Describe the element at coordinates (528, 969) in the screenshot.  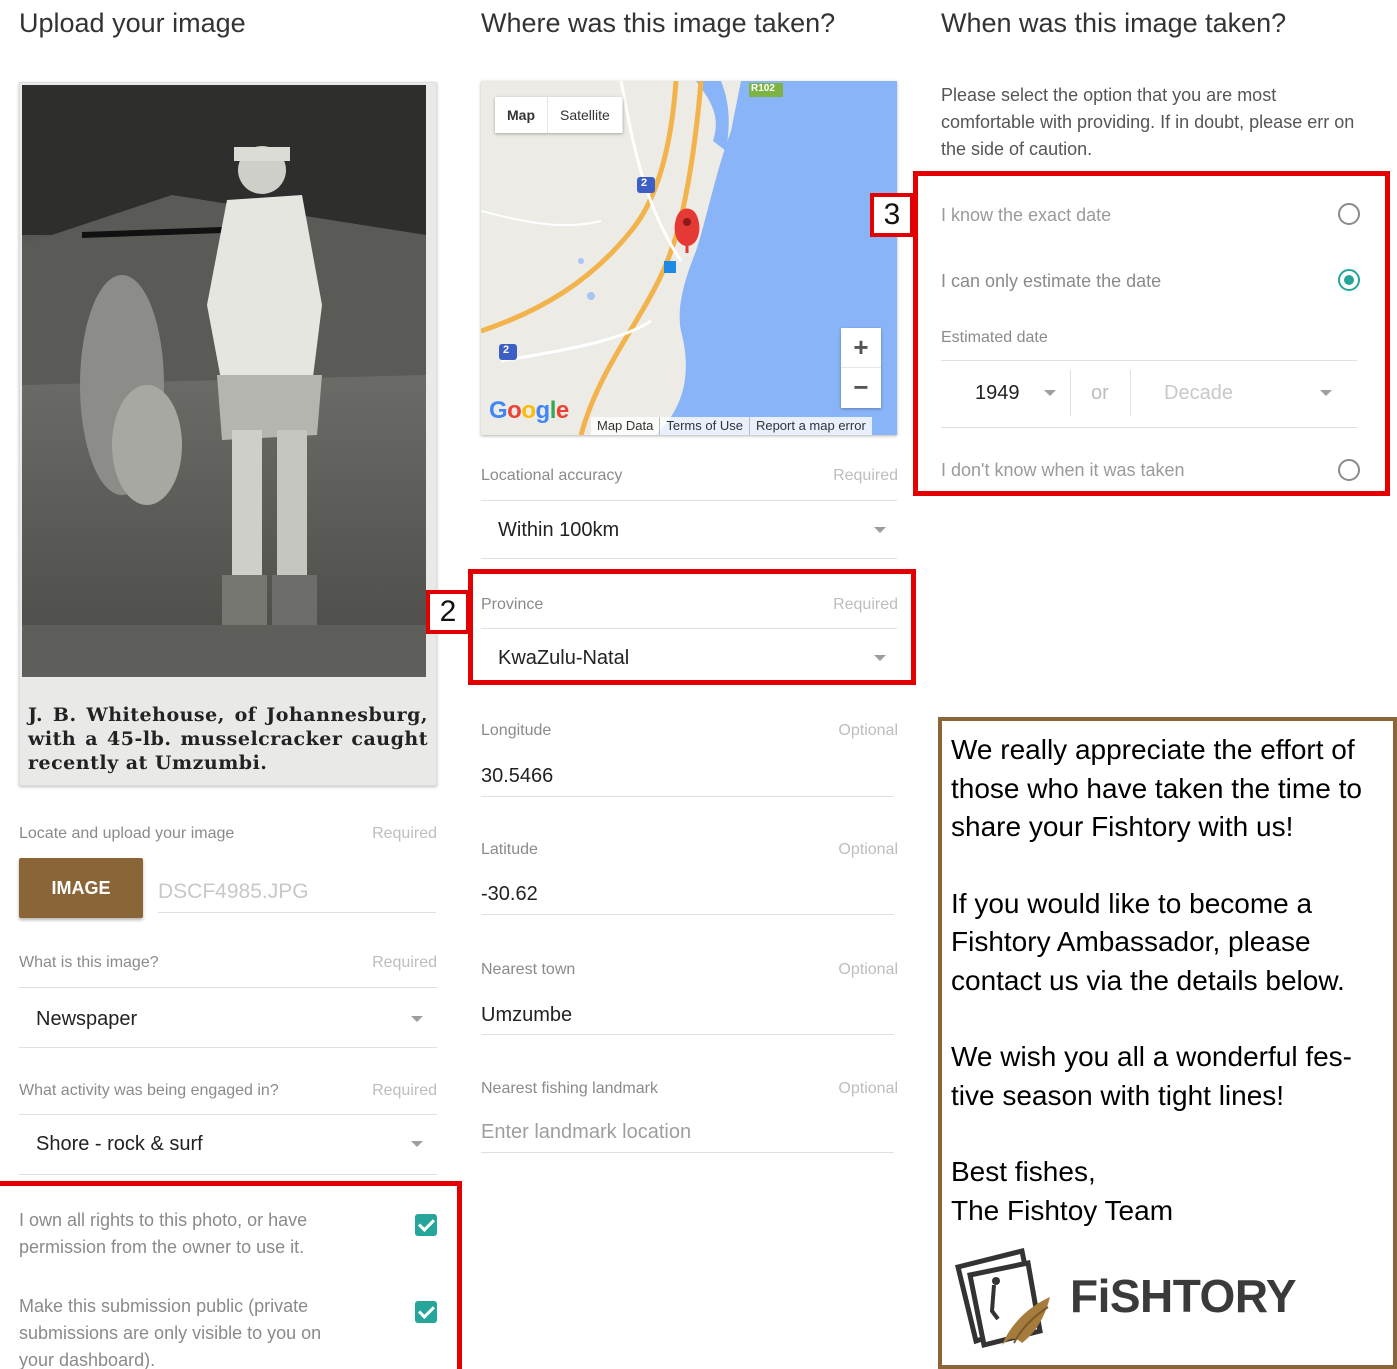
I see `town-label: Nearest town` at that location.